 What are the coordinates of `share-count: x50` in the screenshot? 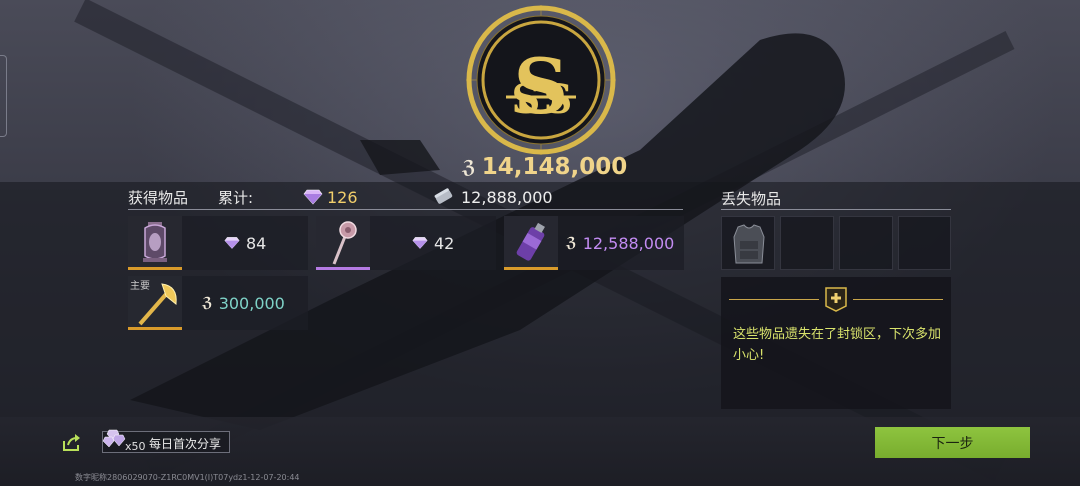 It's located at (135, 446).